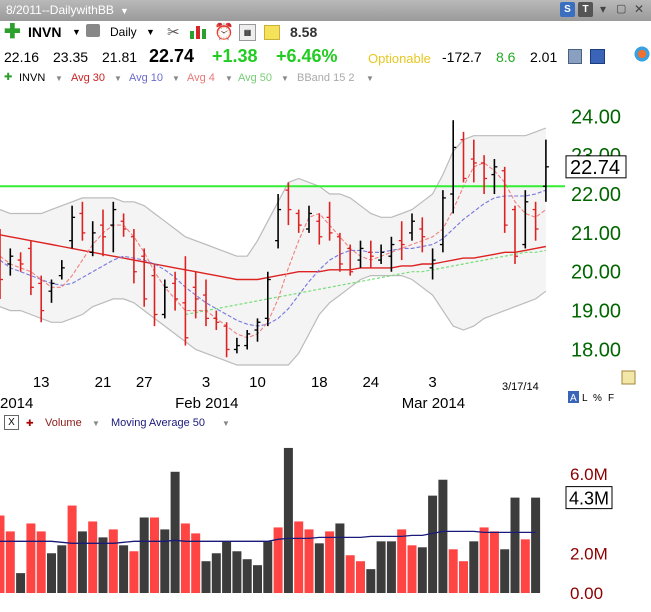 This screenshot has width=651, height=612. I want to click on volume-legend: X ✚ Volume ▼ Moving Average 50 ▼, so click(282, 423).